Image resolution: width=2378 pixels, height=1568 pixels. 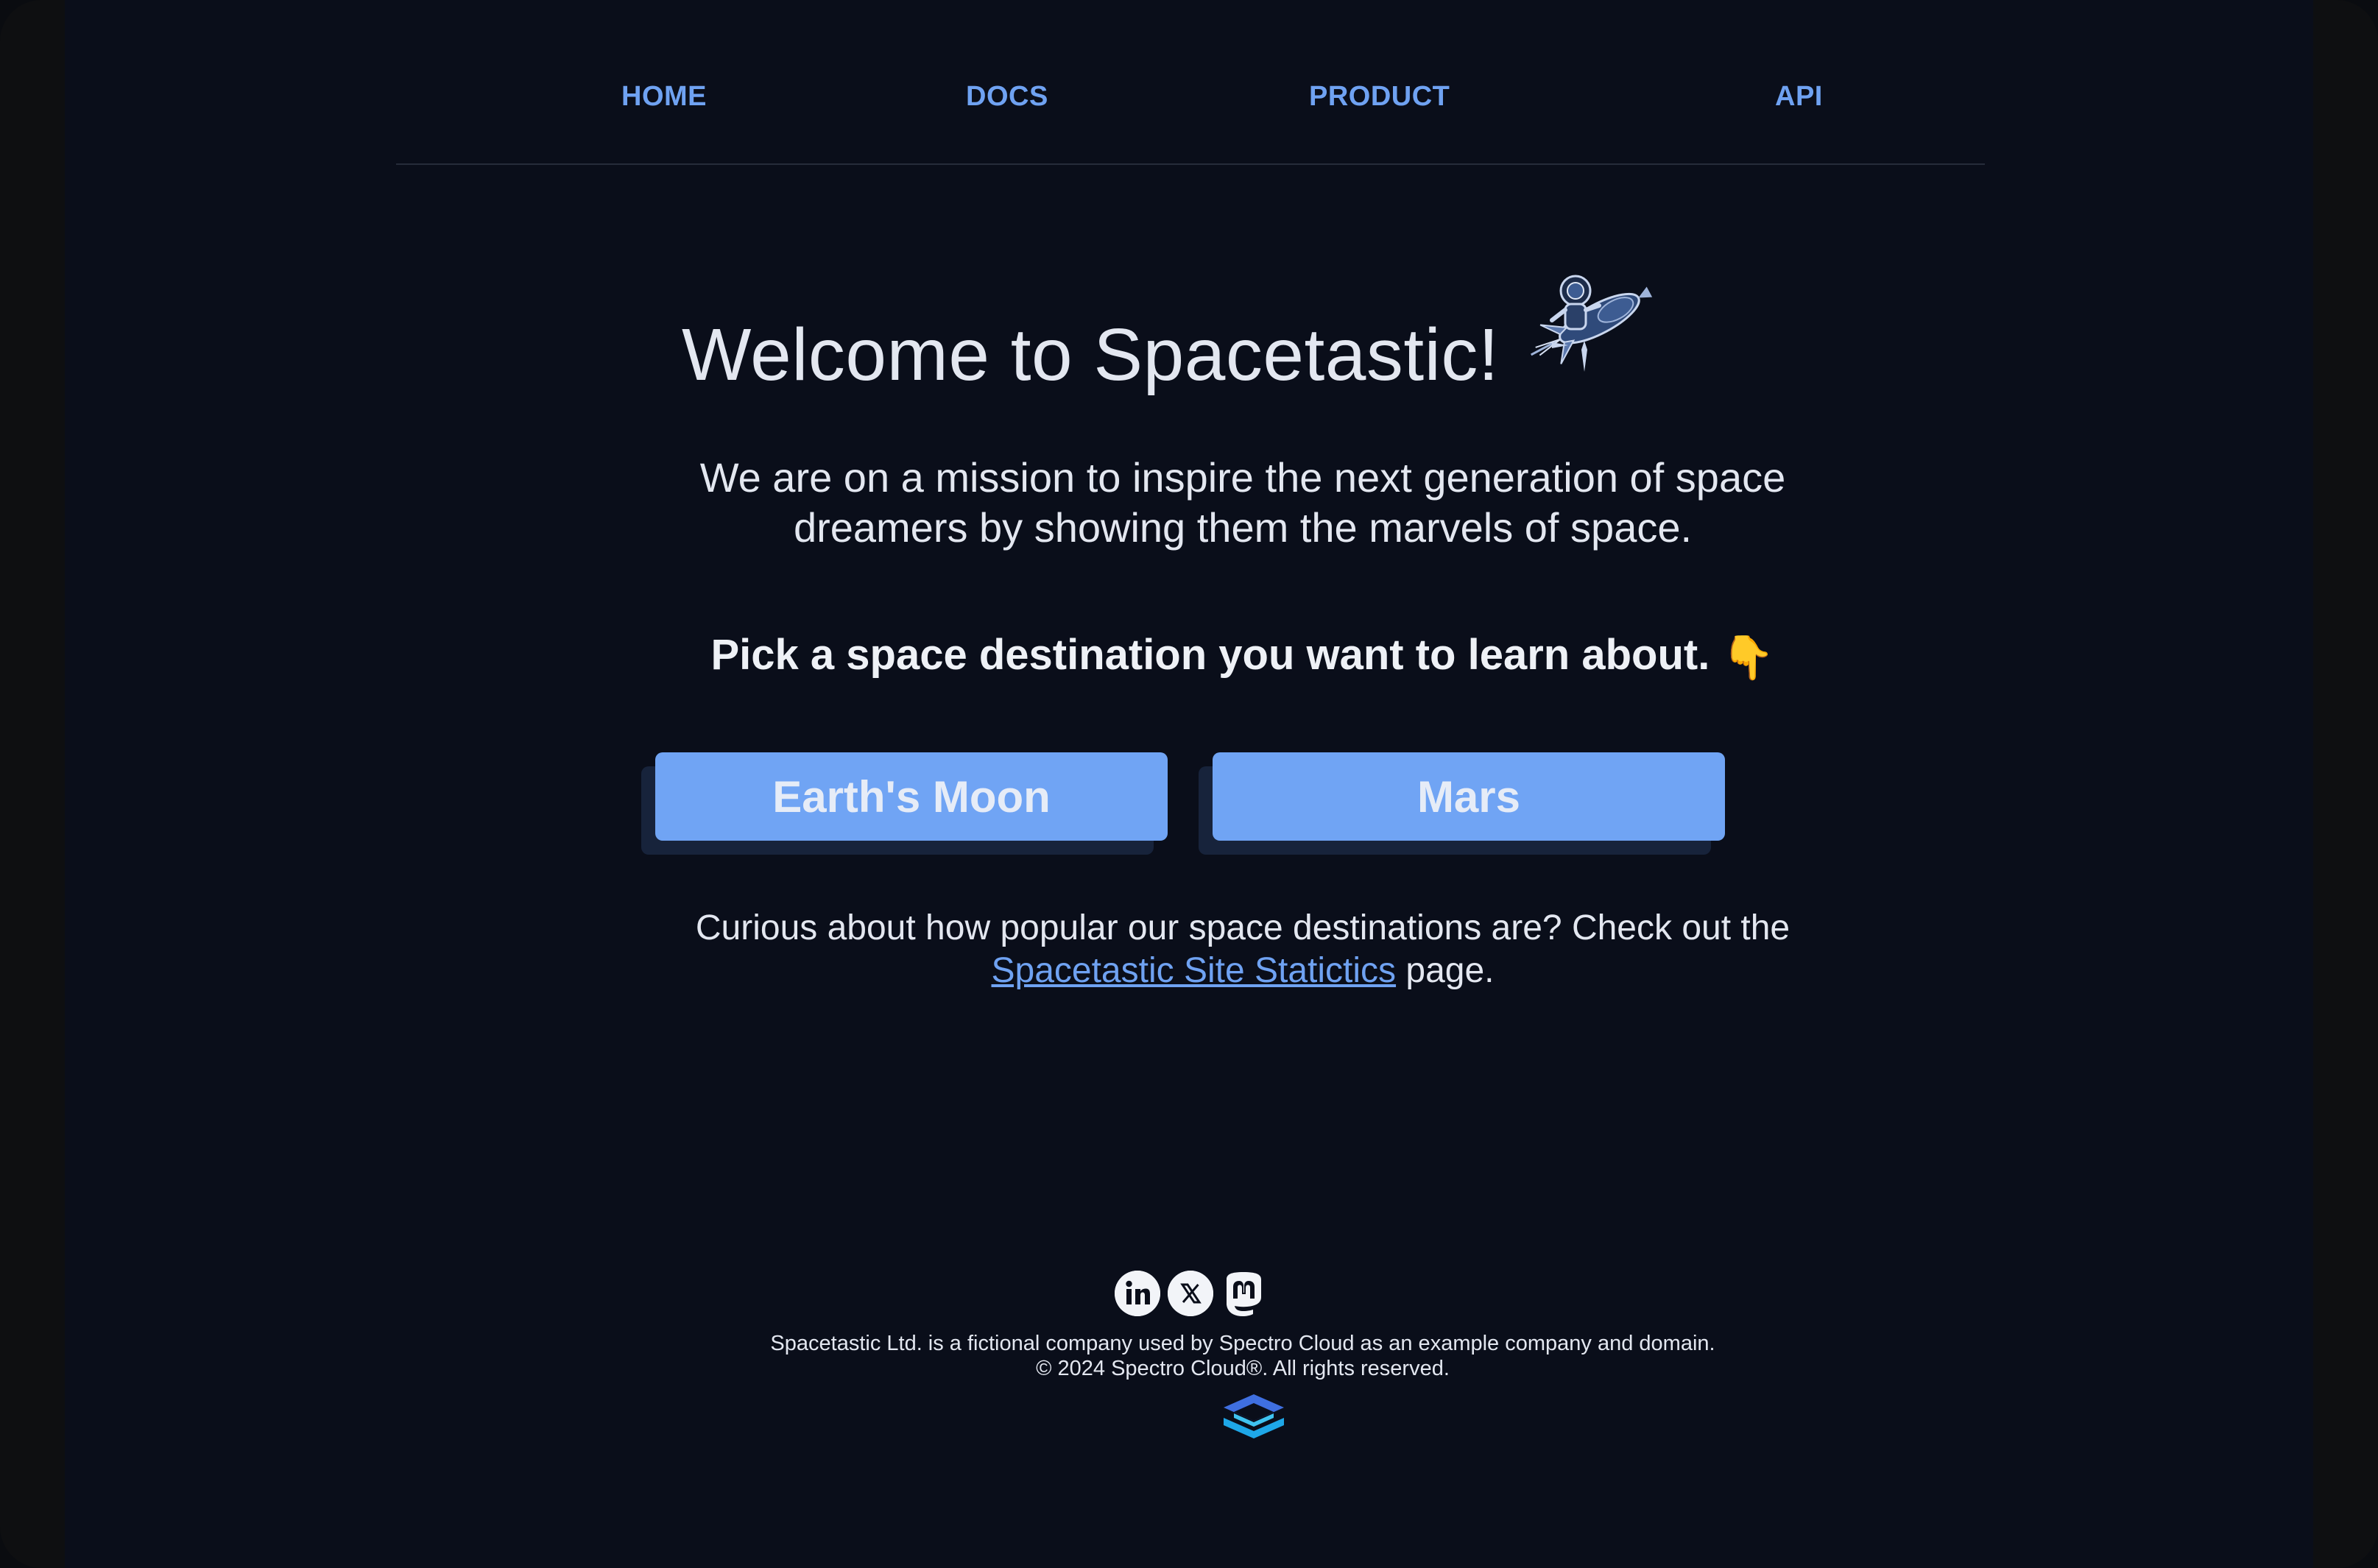 What do you see at coordinates (664, 97) in the screenshot?
I see `nav-link-home: HOME` at bounding box center [664, 97].